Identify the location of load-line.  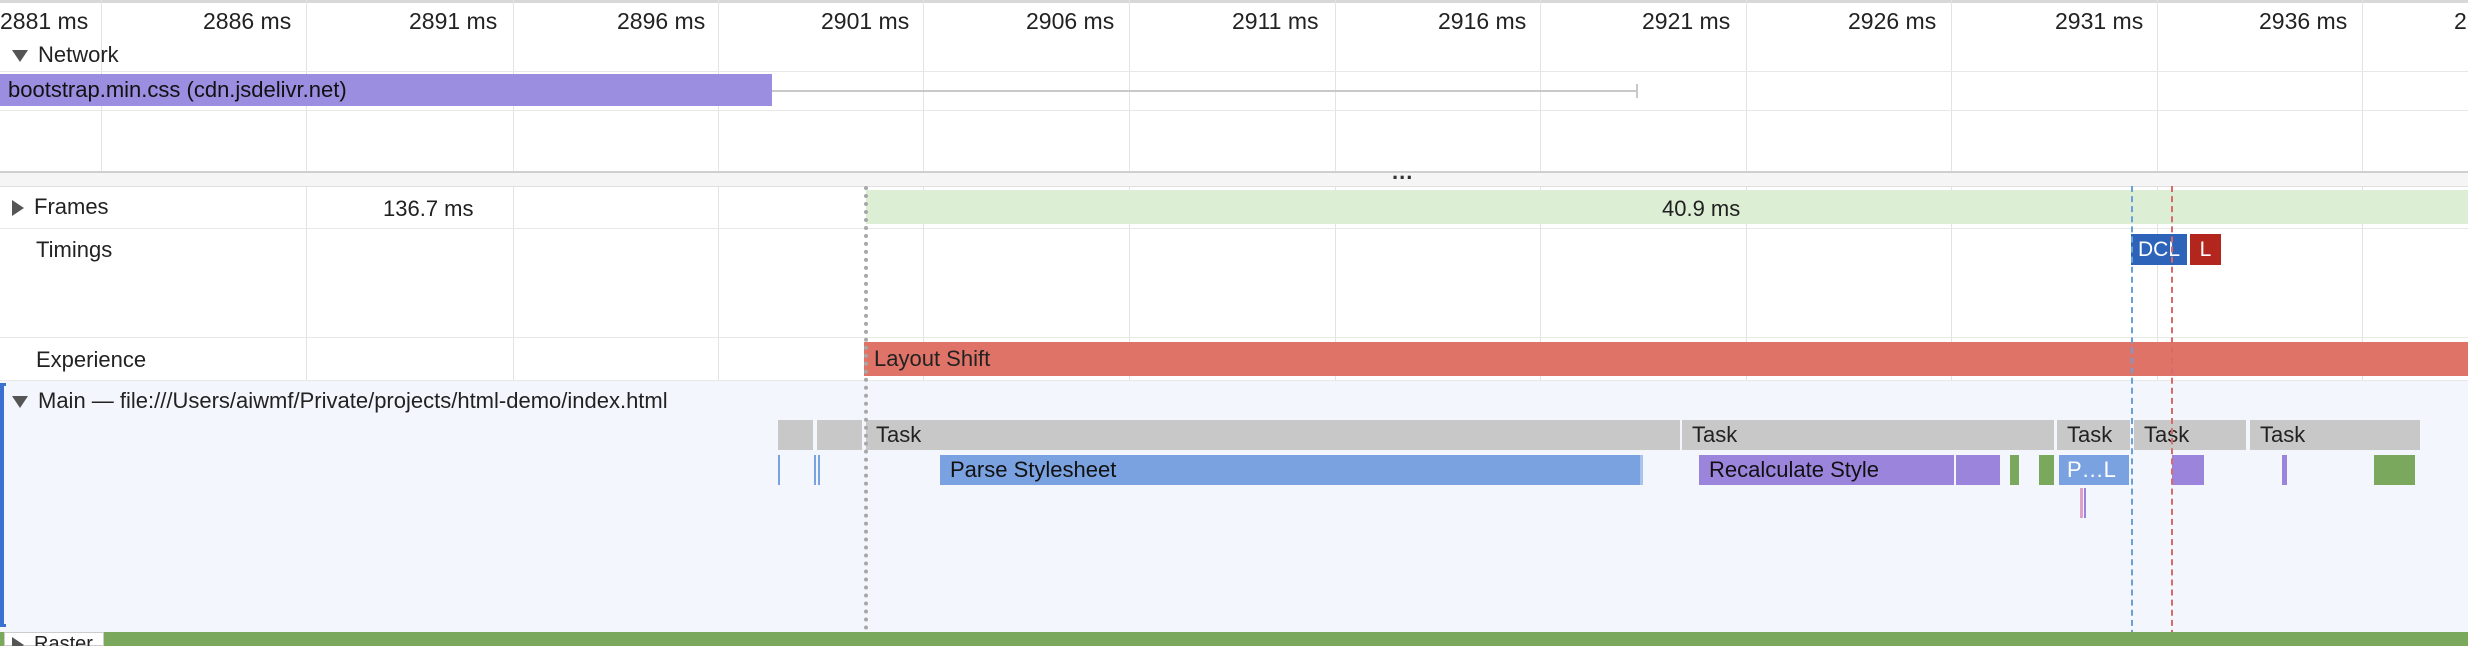
(2172, 416).